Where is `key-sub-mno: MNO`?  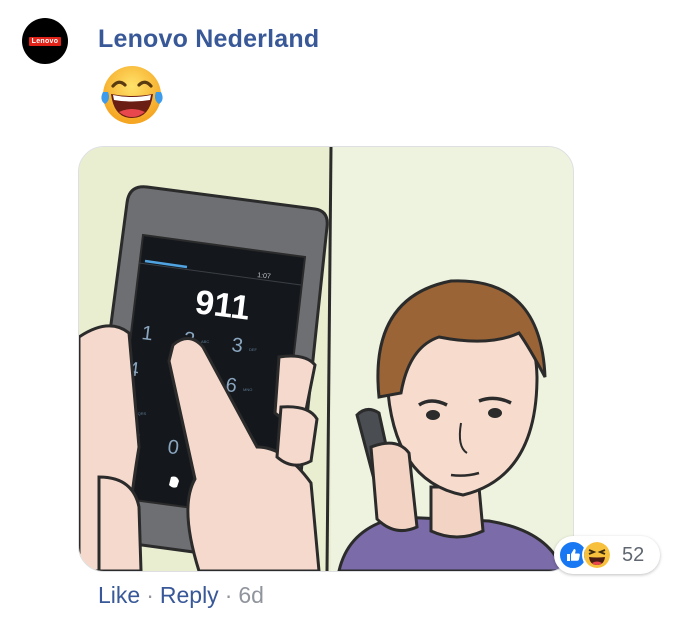
key-sub-mno: MNO is located at coordinates (247, 389).